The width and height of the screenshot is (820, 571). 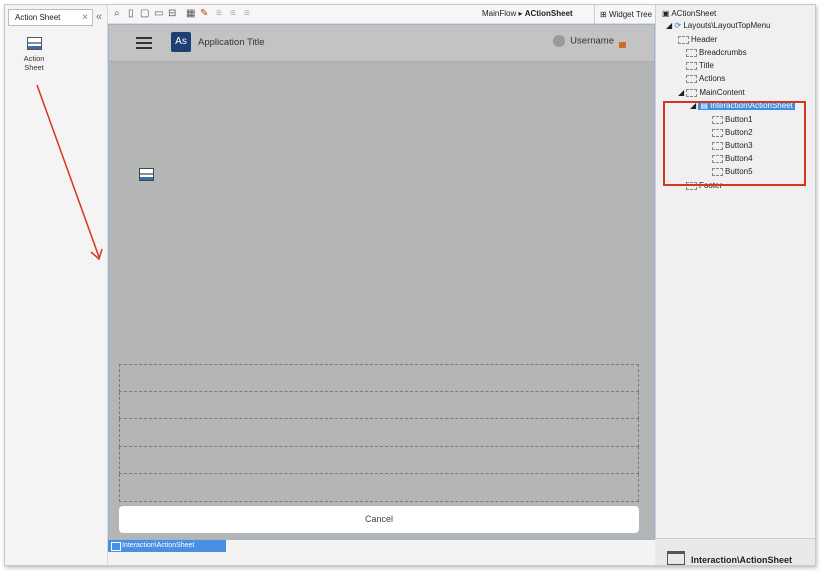 I want to click on drag-arrow-annotation, so click(x=69, y=172).